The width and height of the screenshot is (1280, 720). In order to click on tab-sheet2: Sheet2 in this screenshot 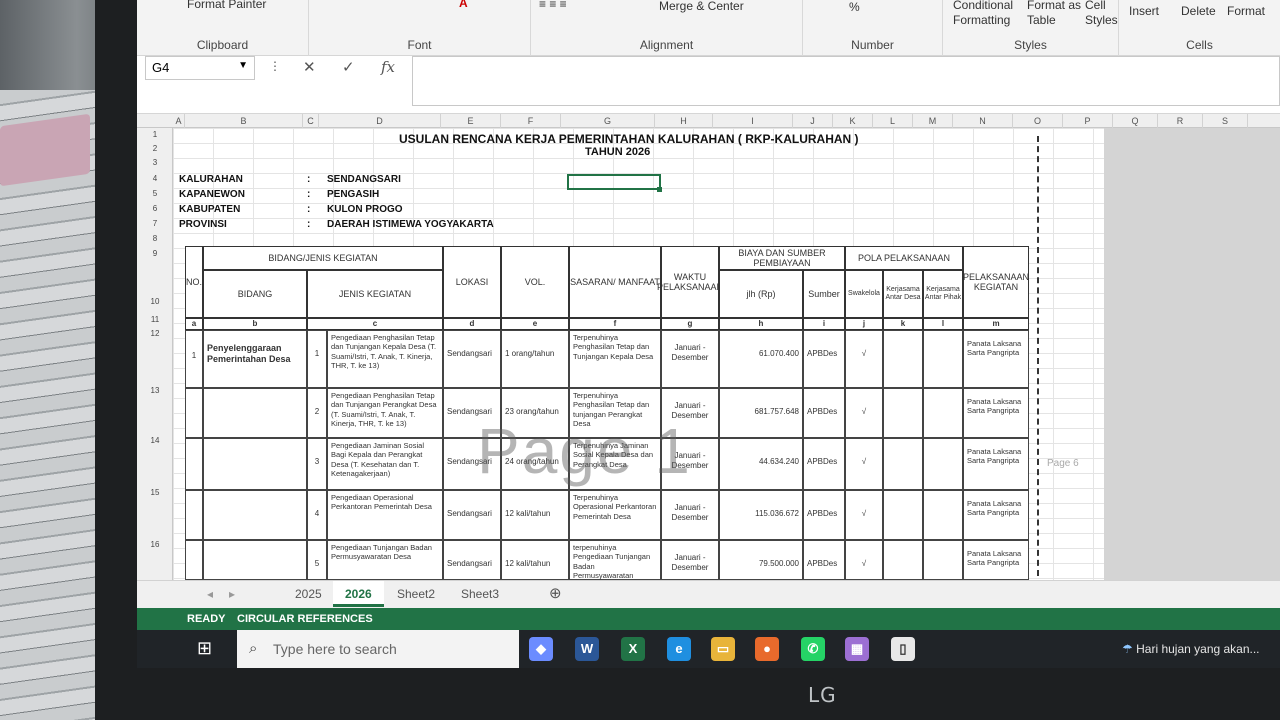, I will do `click(416, 594)`.